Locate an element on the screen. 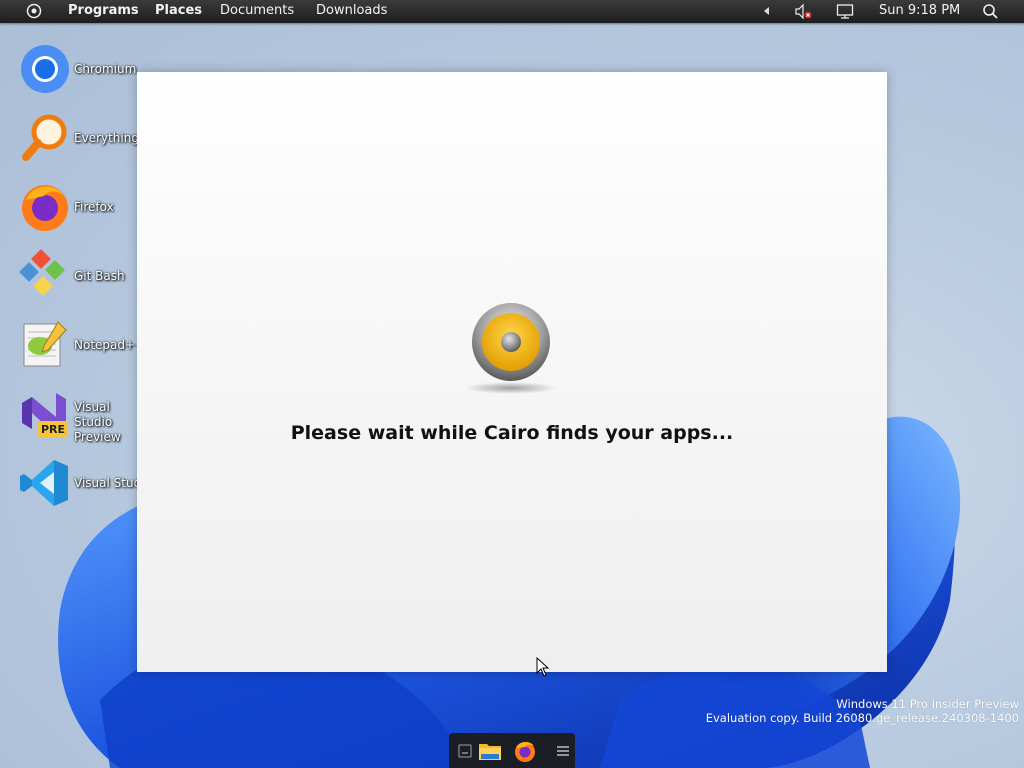  everything-search-icon is located at coordinates (44, 137).